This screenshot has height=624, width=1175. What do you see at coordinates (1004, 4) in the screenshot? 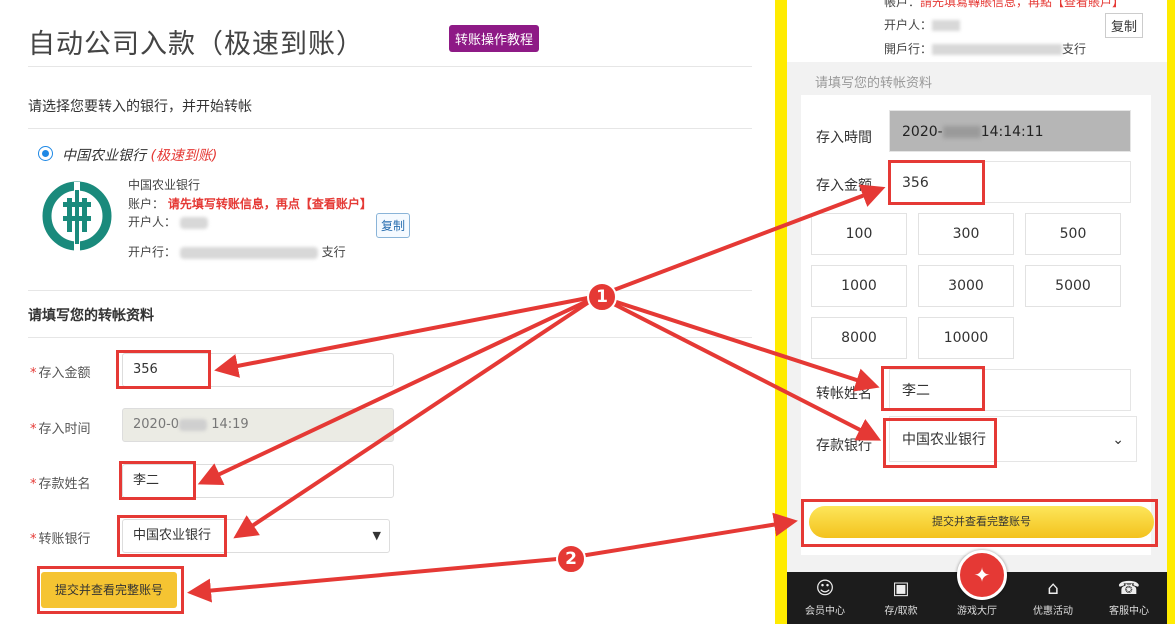
I see `mobile-account-row: 帳戶：請先填寫轉賬信息，再點【查看賬戶】` at bounding box center [1004, 4].